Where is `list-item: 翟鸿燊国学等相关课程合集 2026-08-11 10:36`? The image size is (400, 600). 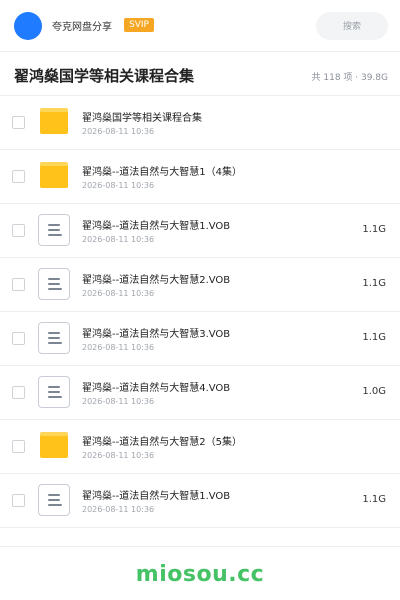 list-item: 翟鸿燊国学等相关课程合集 2026-08-11 10:36 is located at coordinates (200, 123).